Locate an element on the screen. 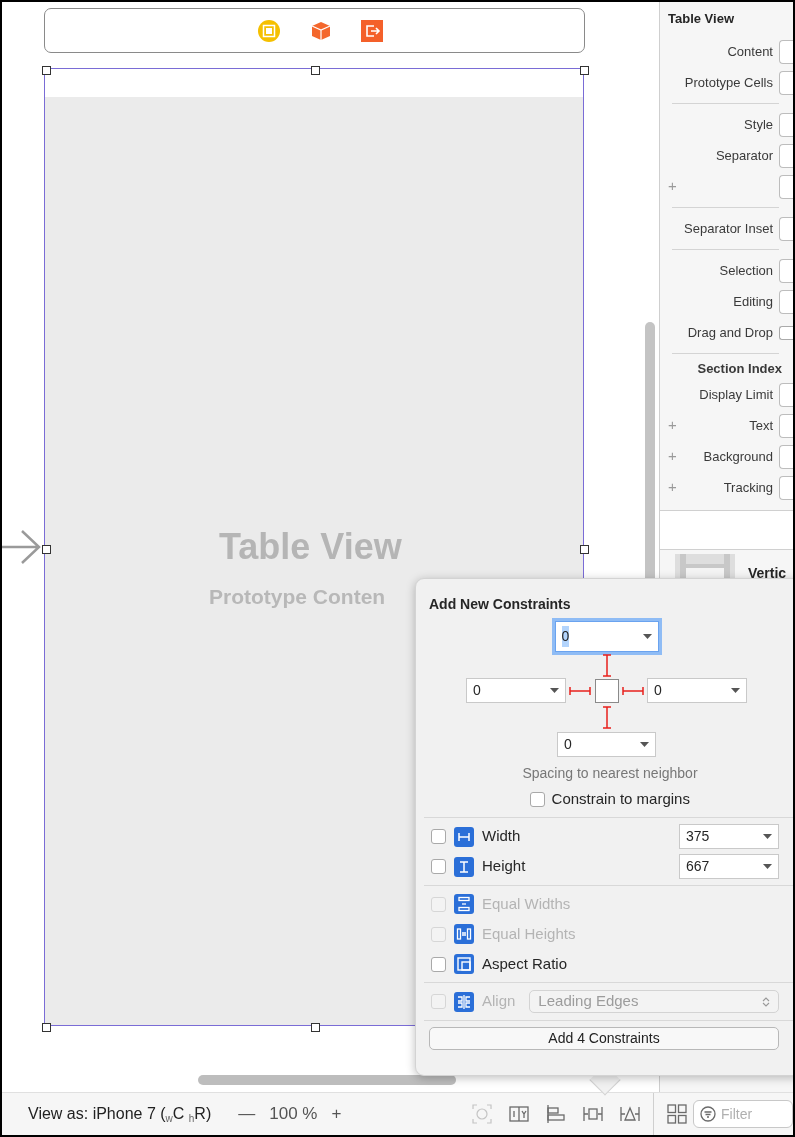 This screenshot has width=795, height=1137. option-label: Equal Widths is located at coordinates (526, 903).